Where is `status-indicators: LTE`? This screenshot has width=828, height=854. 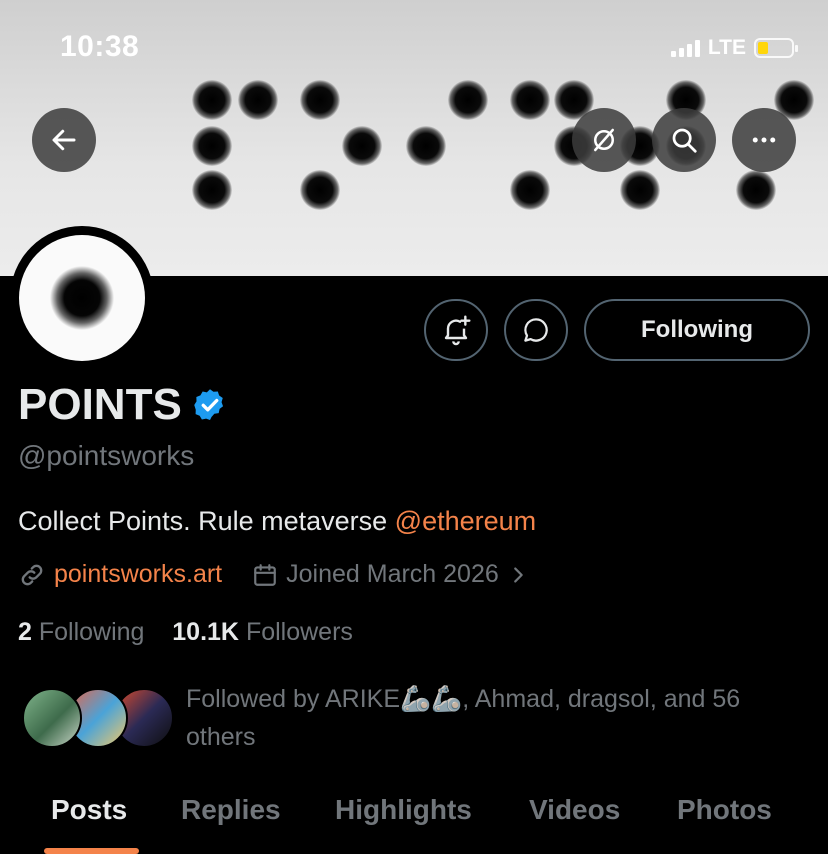
status-indicators: LTE is located at coordinates (734, 48).